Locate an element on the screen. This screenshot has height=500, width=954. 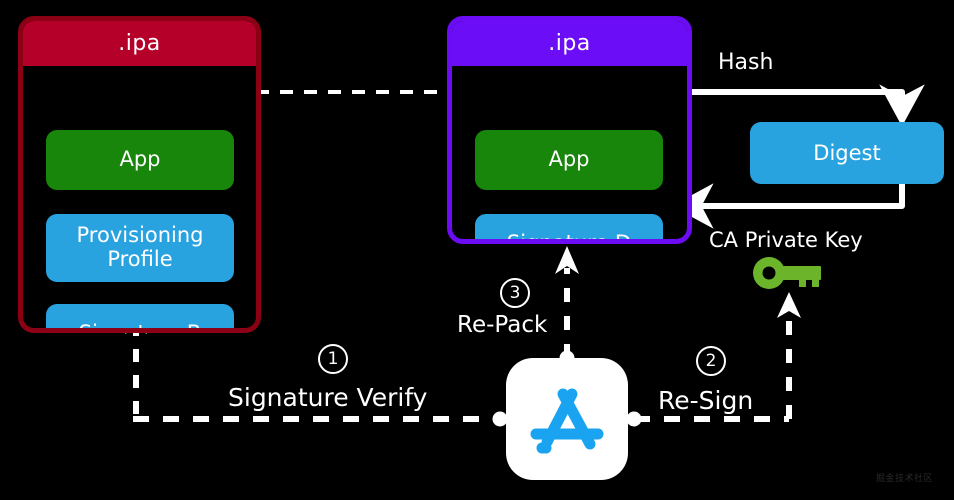
link-app-to-digest is located at coordinates (793, 105).